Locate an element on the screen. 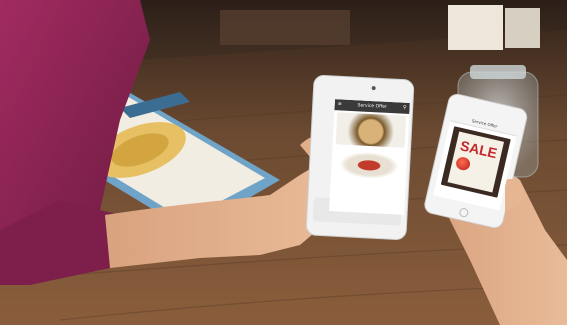 The image size is (567, 325). sale-sign-image: SALE is located at coordinates (475, 162).